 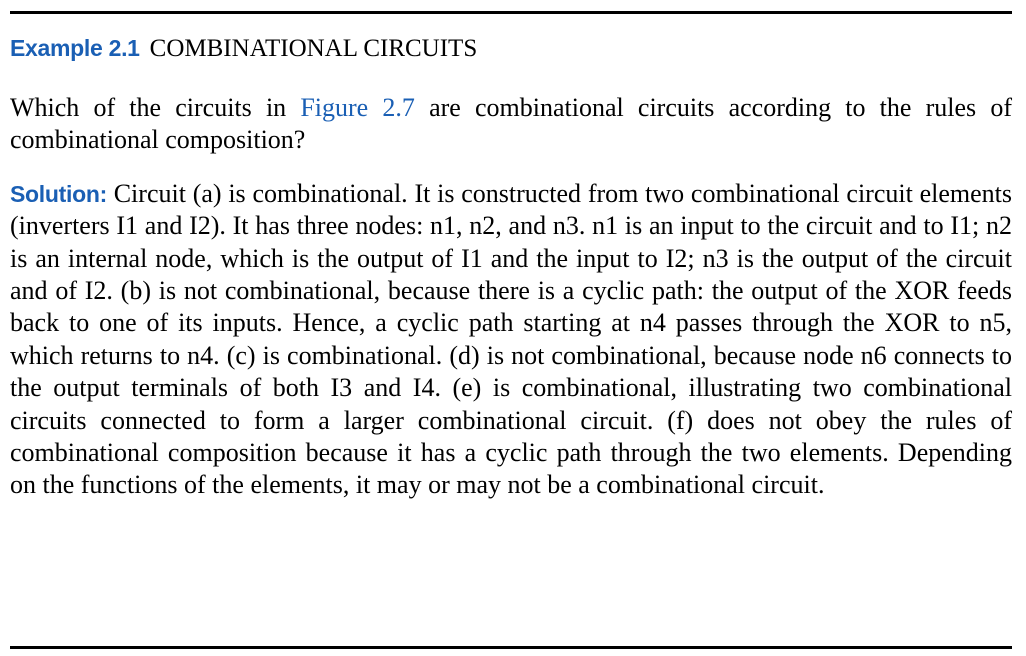 I want to click on solution-label: Solution:, so click(x=58, y=193).